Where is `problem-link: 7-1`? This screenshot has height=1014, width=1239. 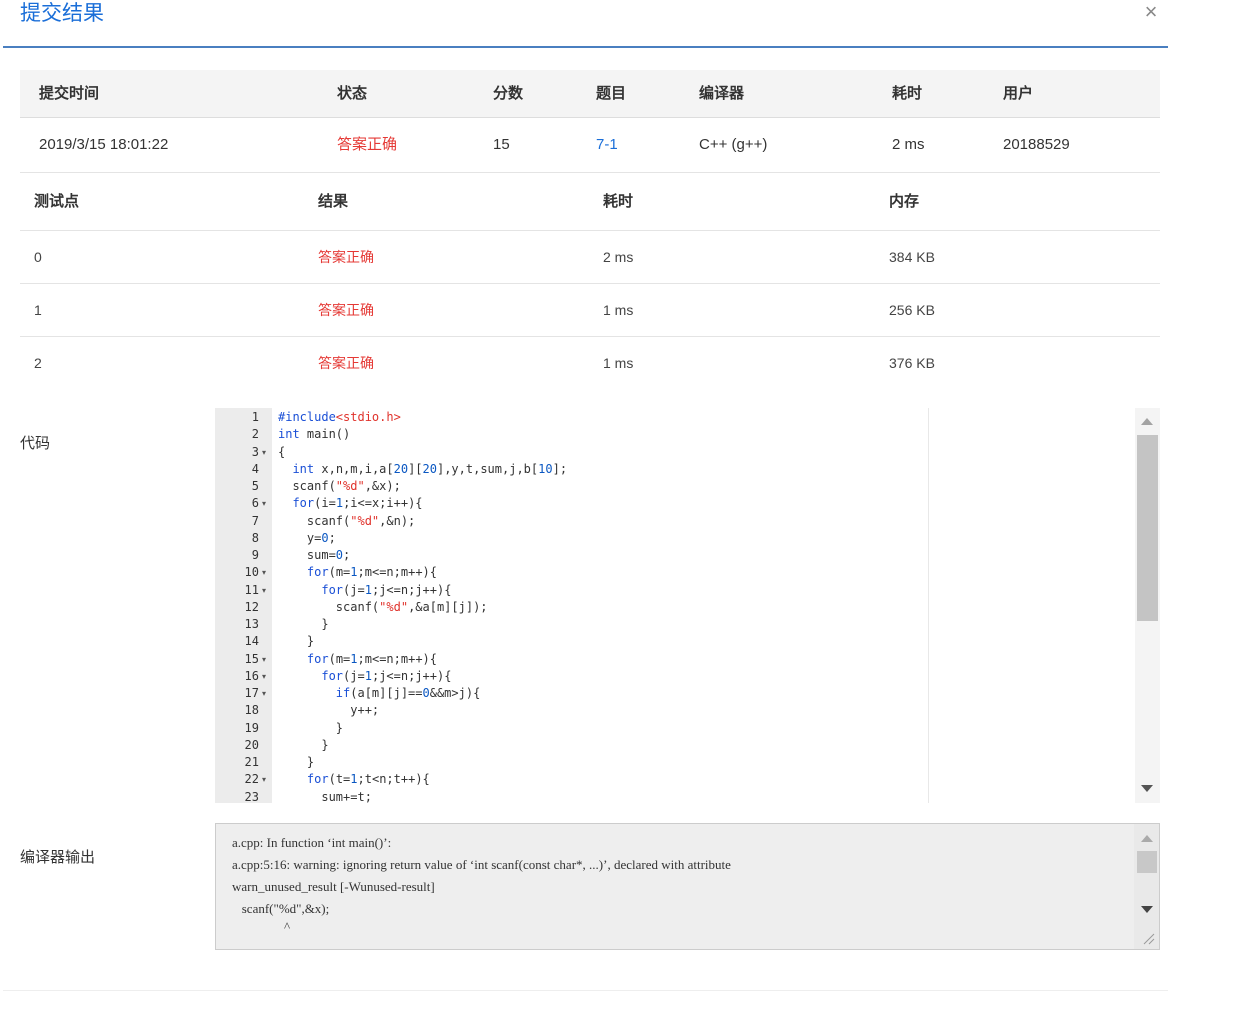 problem-link: 7-1 is located at coordinates (607, 145).